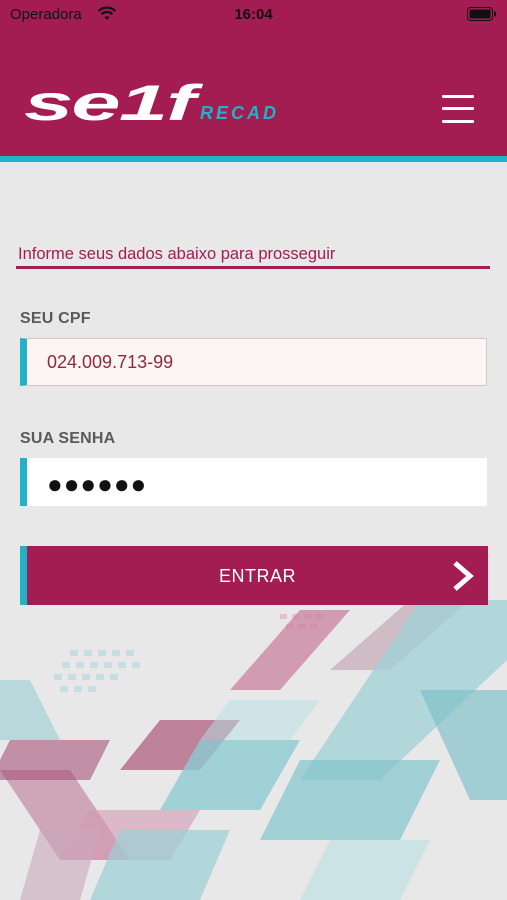  I want to click on chevron-right-icon, so click(463, 578).